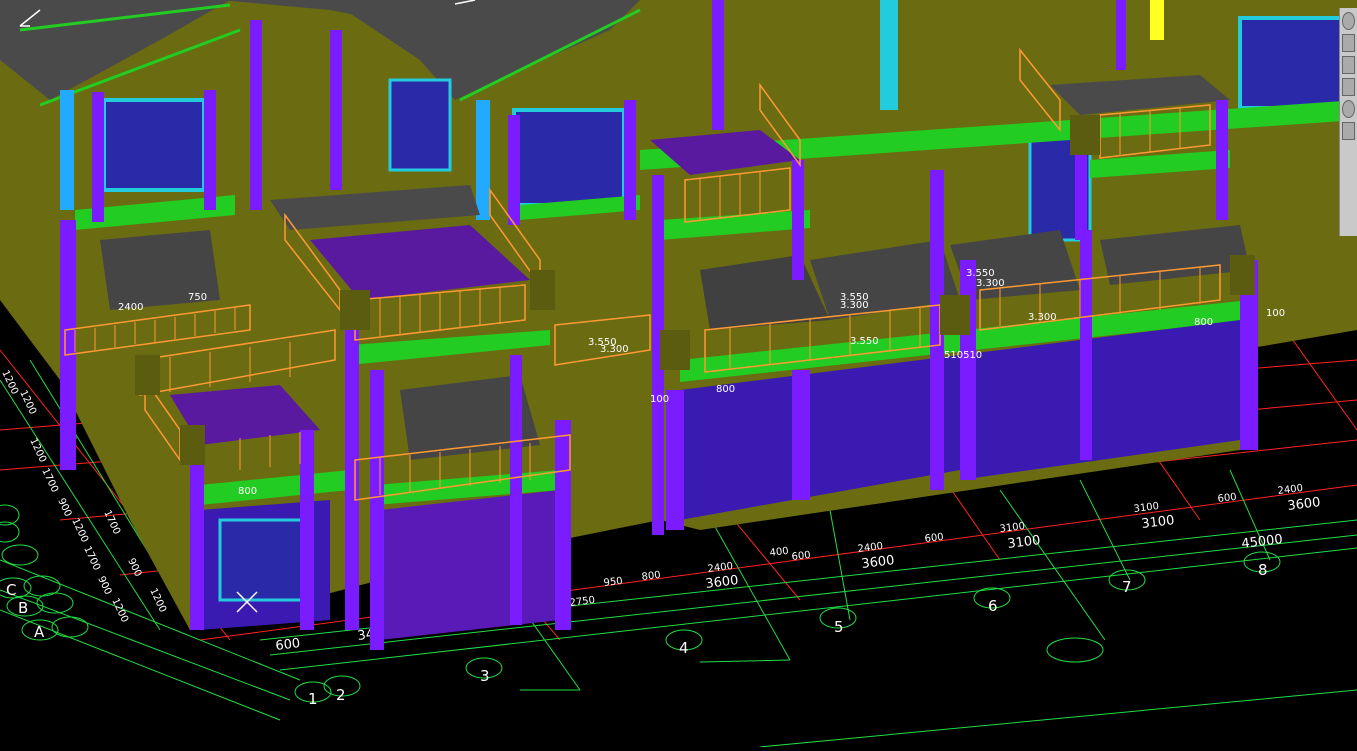 This screenshot has width=1357, height=751. I want to click on svg-text: 510510, so click(963, 355).